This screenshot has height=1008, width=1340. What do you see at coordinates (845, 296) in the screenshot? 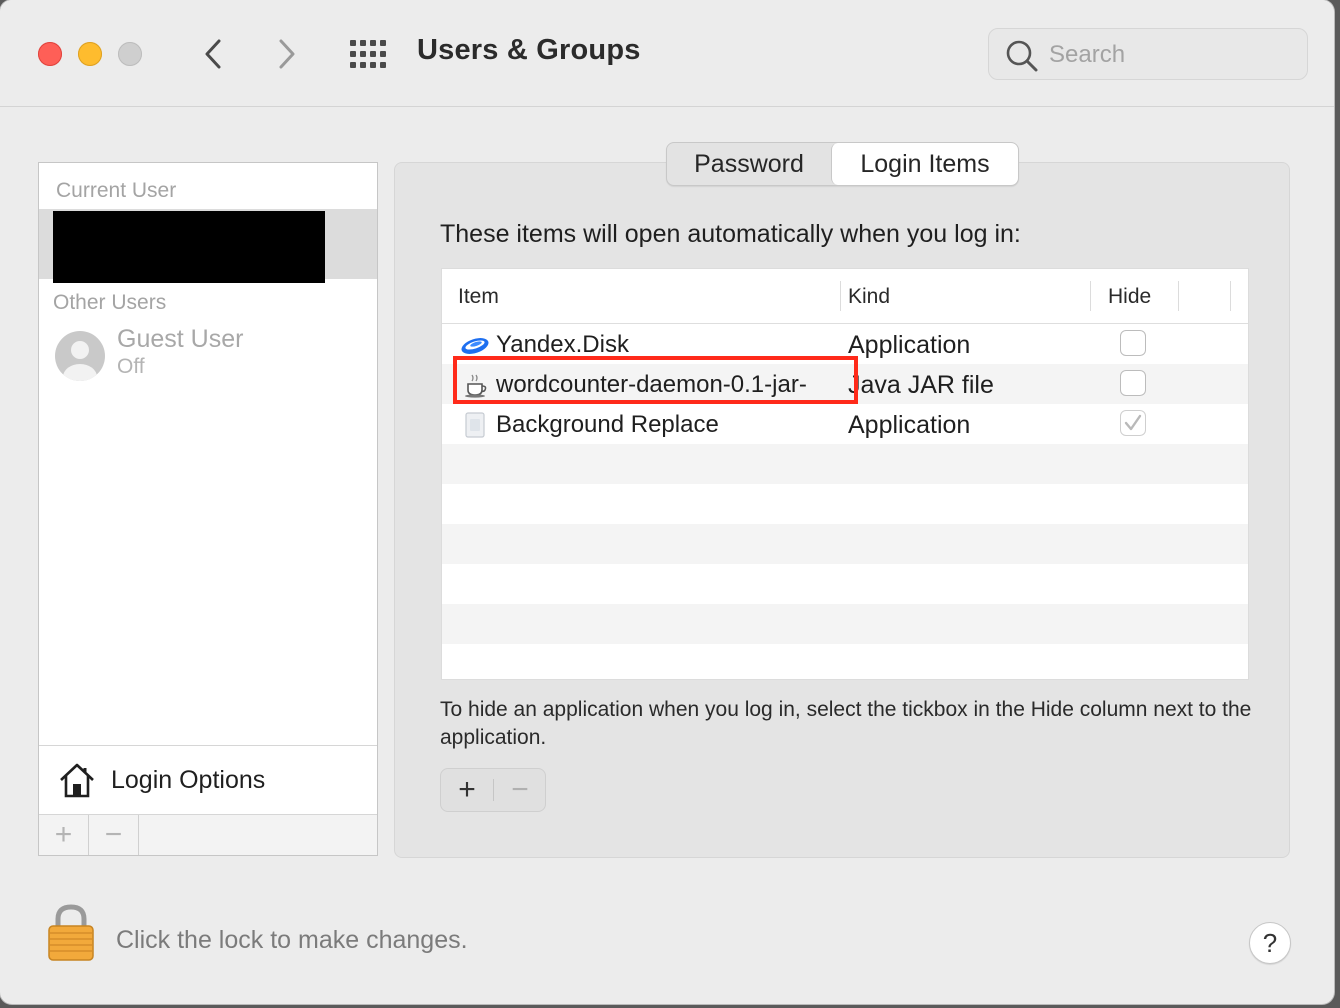
I see `table-header: Item Kind Hide` at bounding box center [845, 296].